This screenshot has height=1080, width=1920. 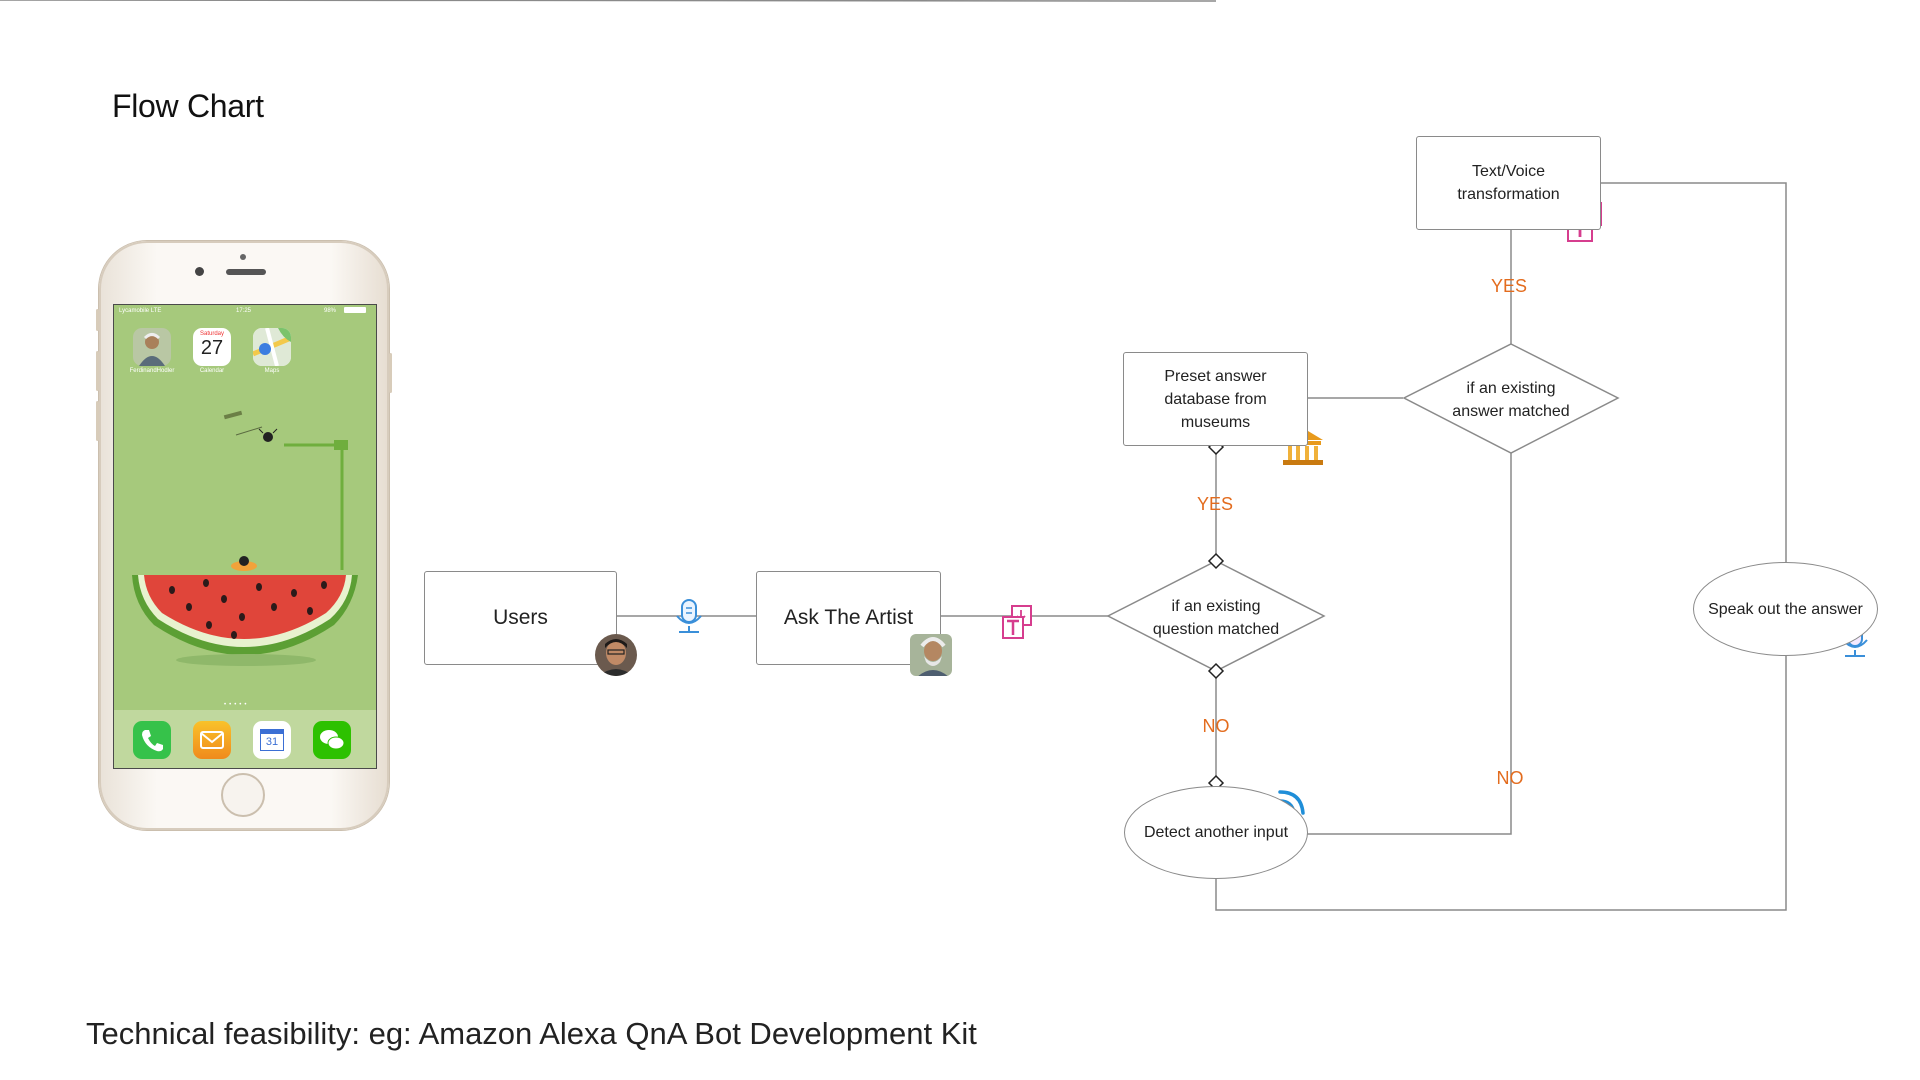 What do you see at coordinates (1216, 618) in the screenshot?
I see `node-question-matched: if an existing question matched` at bounding box center [1216, 618].